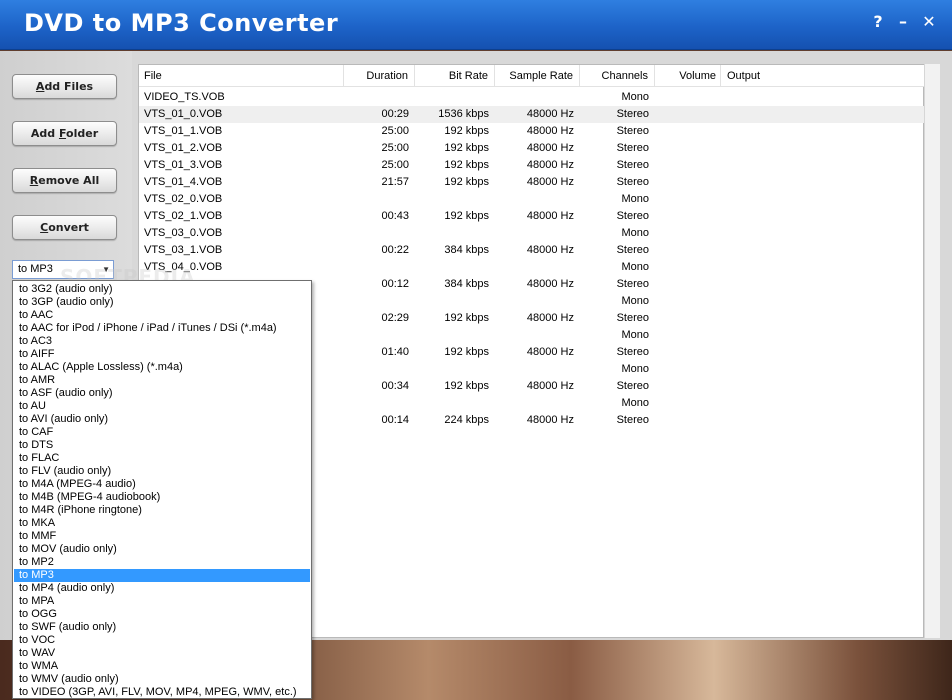 The image size is (952, 700). Describe the element at coordinates (688, 76) in the screenshot. I see `column-header-volume: Volume` at that location.